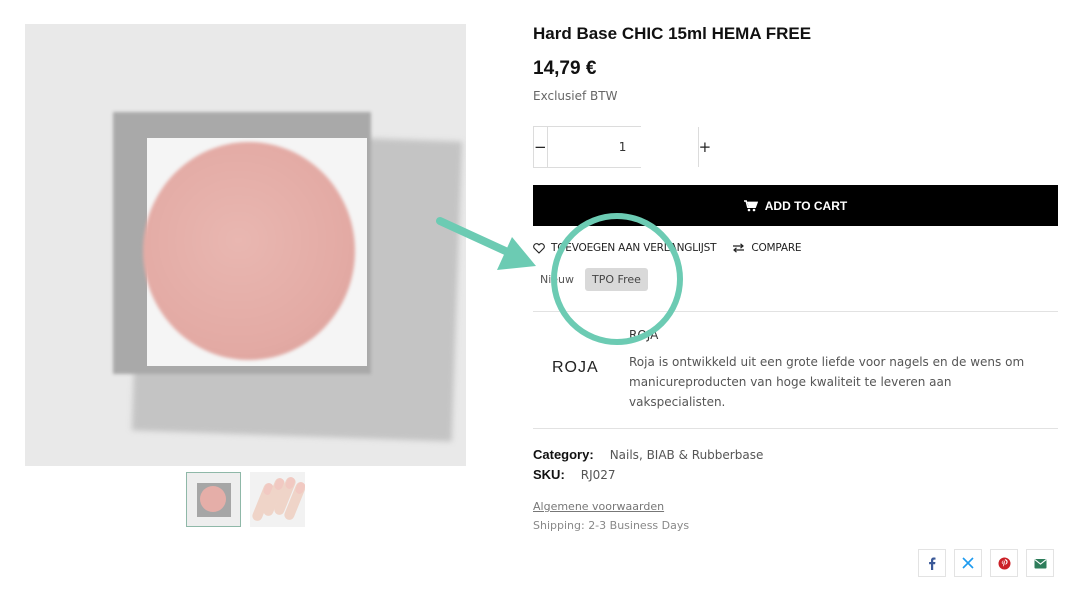  I want to click on share-email-button, so click(1040, 563).